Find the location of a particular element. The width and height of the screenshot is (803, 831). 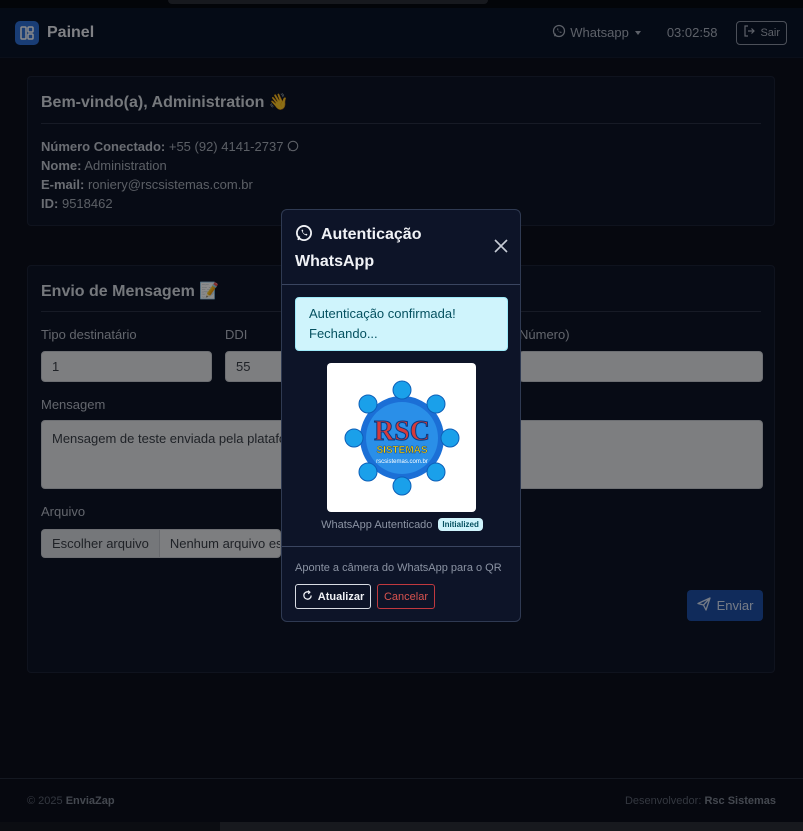

svg-text: RSC is located at coordinates (401, 431).